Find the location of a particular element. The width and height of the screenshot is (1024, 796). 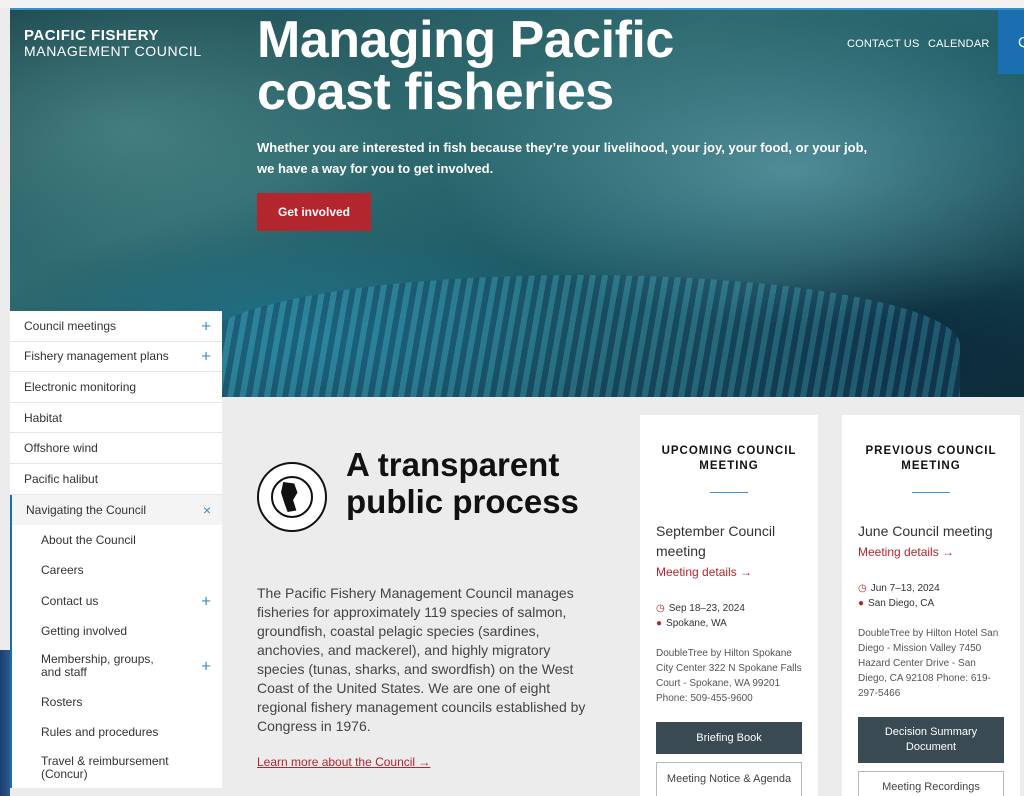

search-icon: Q is located at coordinates (1021, 42).